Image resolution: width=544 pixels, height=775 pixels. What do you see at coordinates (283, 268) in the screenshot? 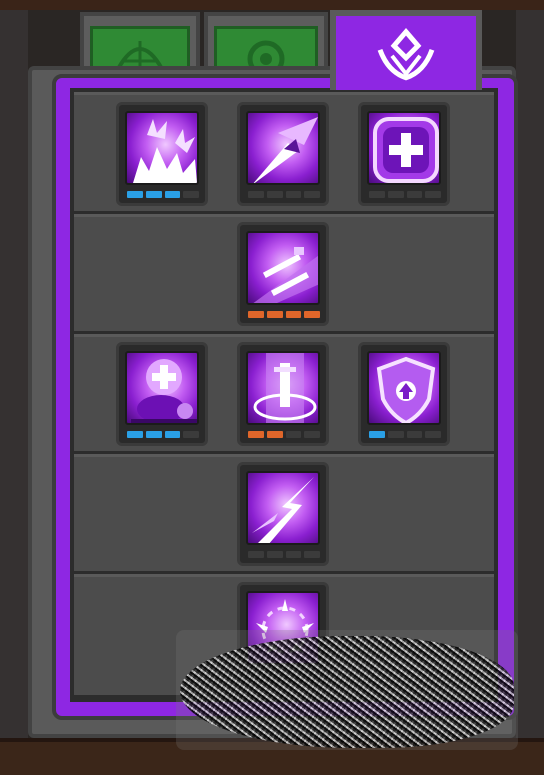
I see `twin-swords-icon` at bounding box center [283, 268].